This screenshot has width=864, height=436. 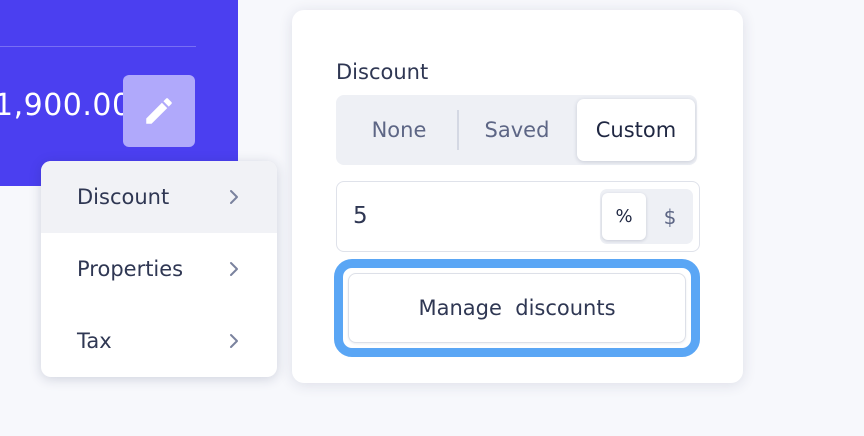 I want to click on edit-amount-button, so click(x=159, y=111).